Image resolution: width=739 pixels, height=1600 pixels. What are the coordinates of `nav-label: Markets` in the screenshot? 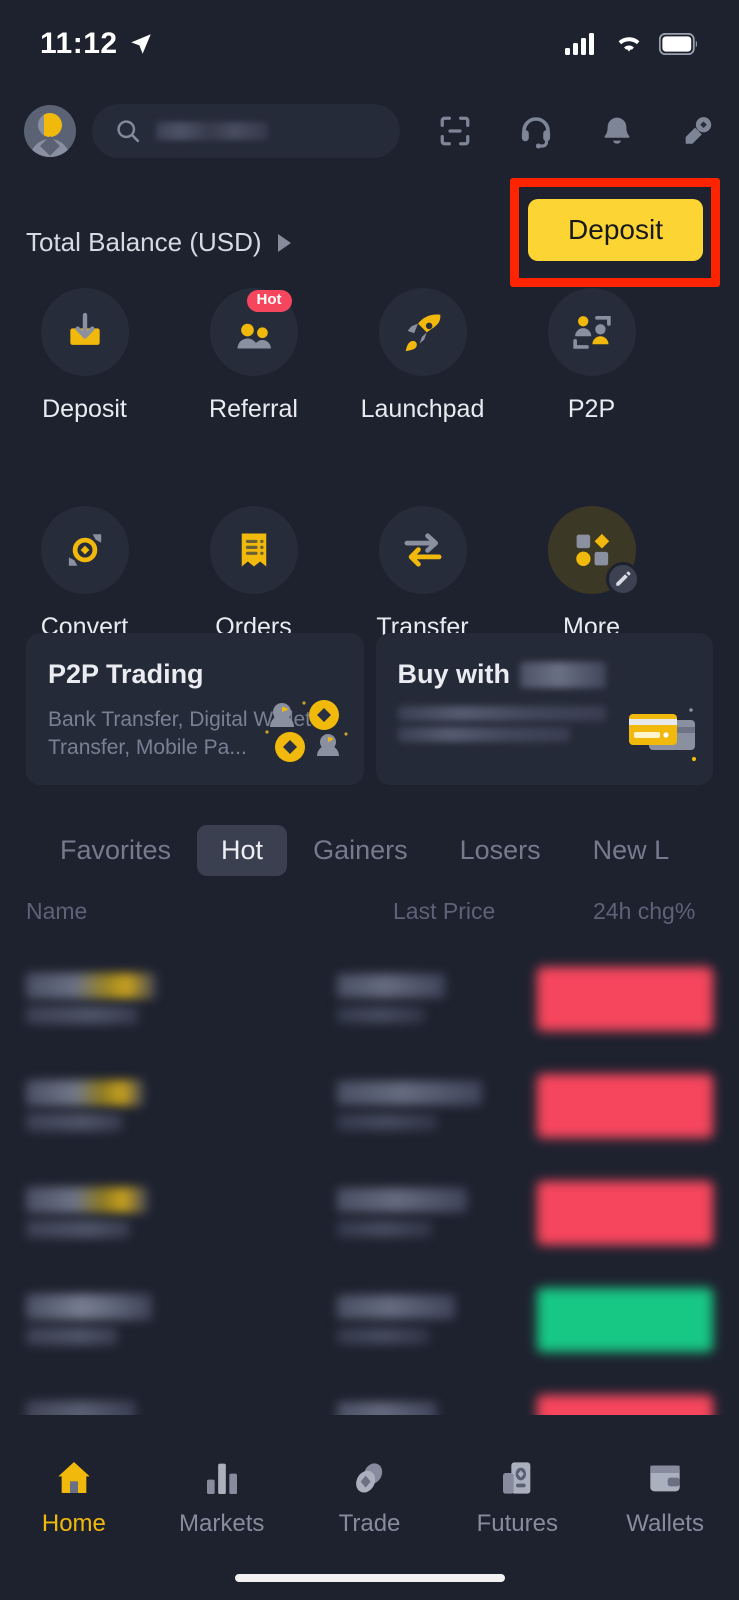 It's located at (222, 1523).